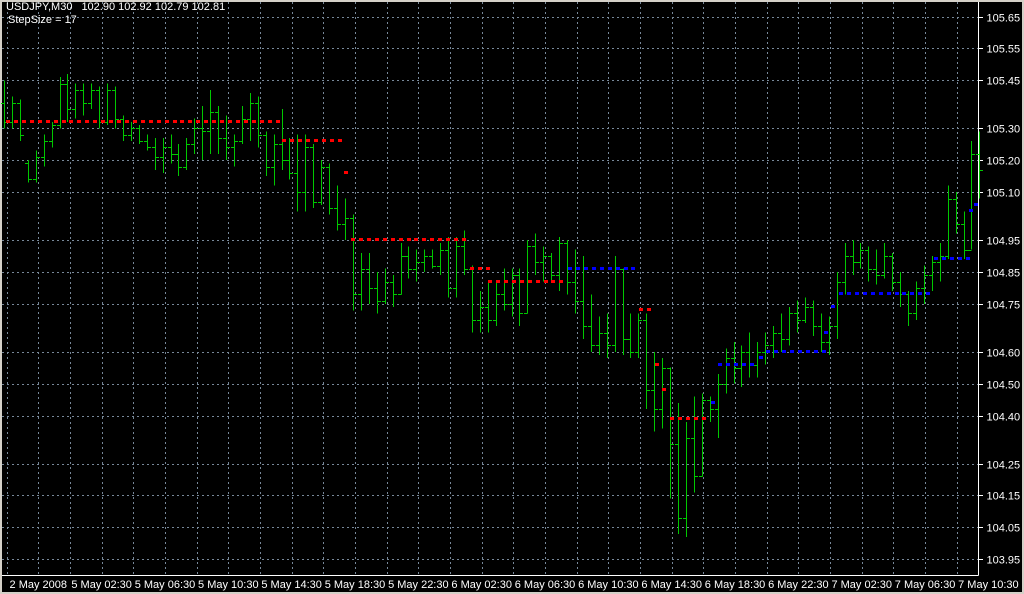 The height and width of the screenshot is (594, 1024). I want to click on chart-ohlc-values: 102.90 102.92 102.79 102.81, so click(153, 7).